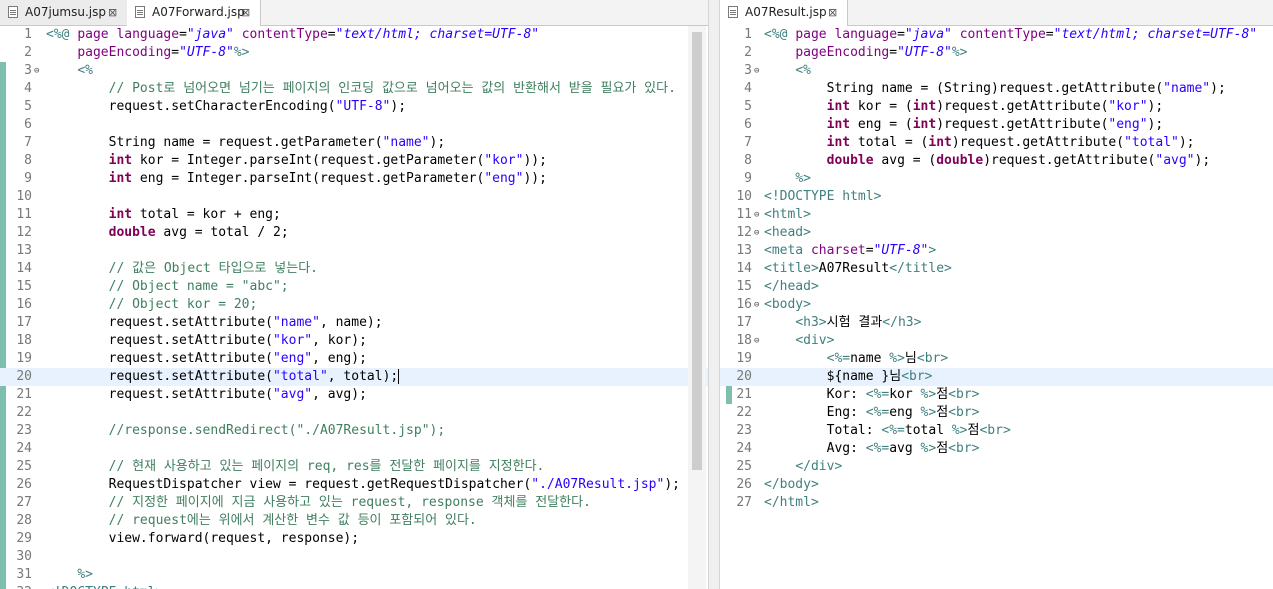  I want to click on code-line: 5 request.setCharacterEncoding("UTF-8");, so click(354, 107).